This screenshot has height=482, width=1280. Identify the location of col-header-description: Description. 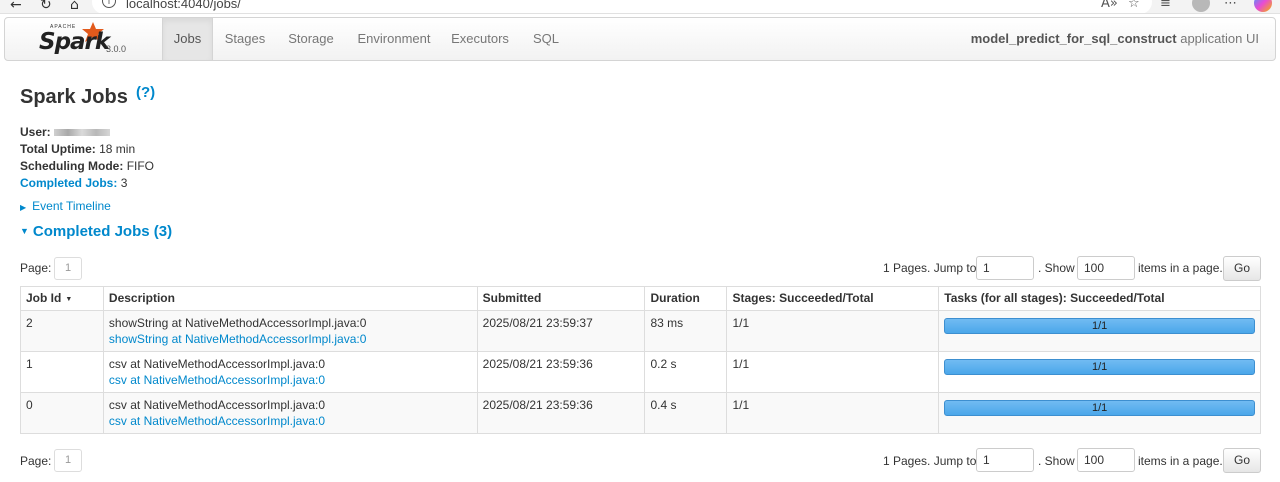
(290, 298).